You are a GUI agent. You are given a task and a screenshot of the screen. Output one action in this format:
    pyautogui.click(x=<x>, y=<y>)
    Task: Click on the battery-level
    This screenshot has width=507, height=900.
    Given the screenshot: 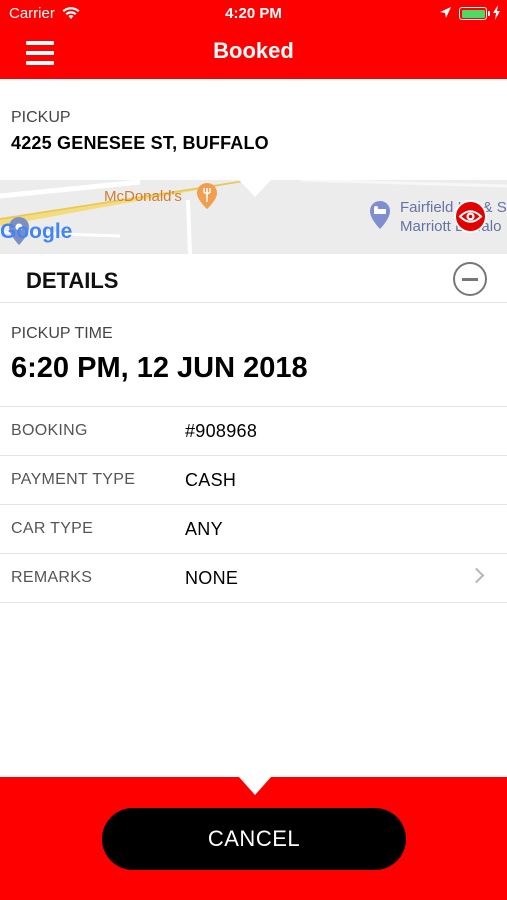 What is the action you would take?
    pyautogui.click(x=473, y=13)
    